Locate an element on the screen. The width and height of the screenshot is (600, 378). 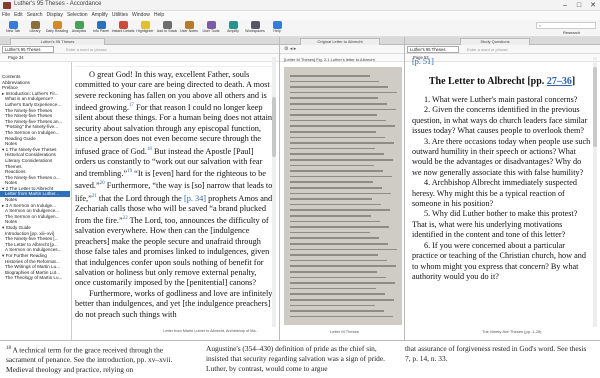
text-header is located at coordinates (174, 62).